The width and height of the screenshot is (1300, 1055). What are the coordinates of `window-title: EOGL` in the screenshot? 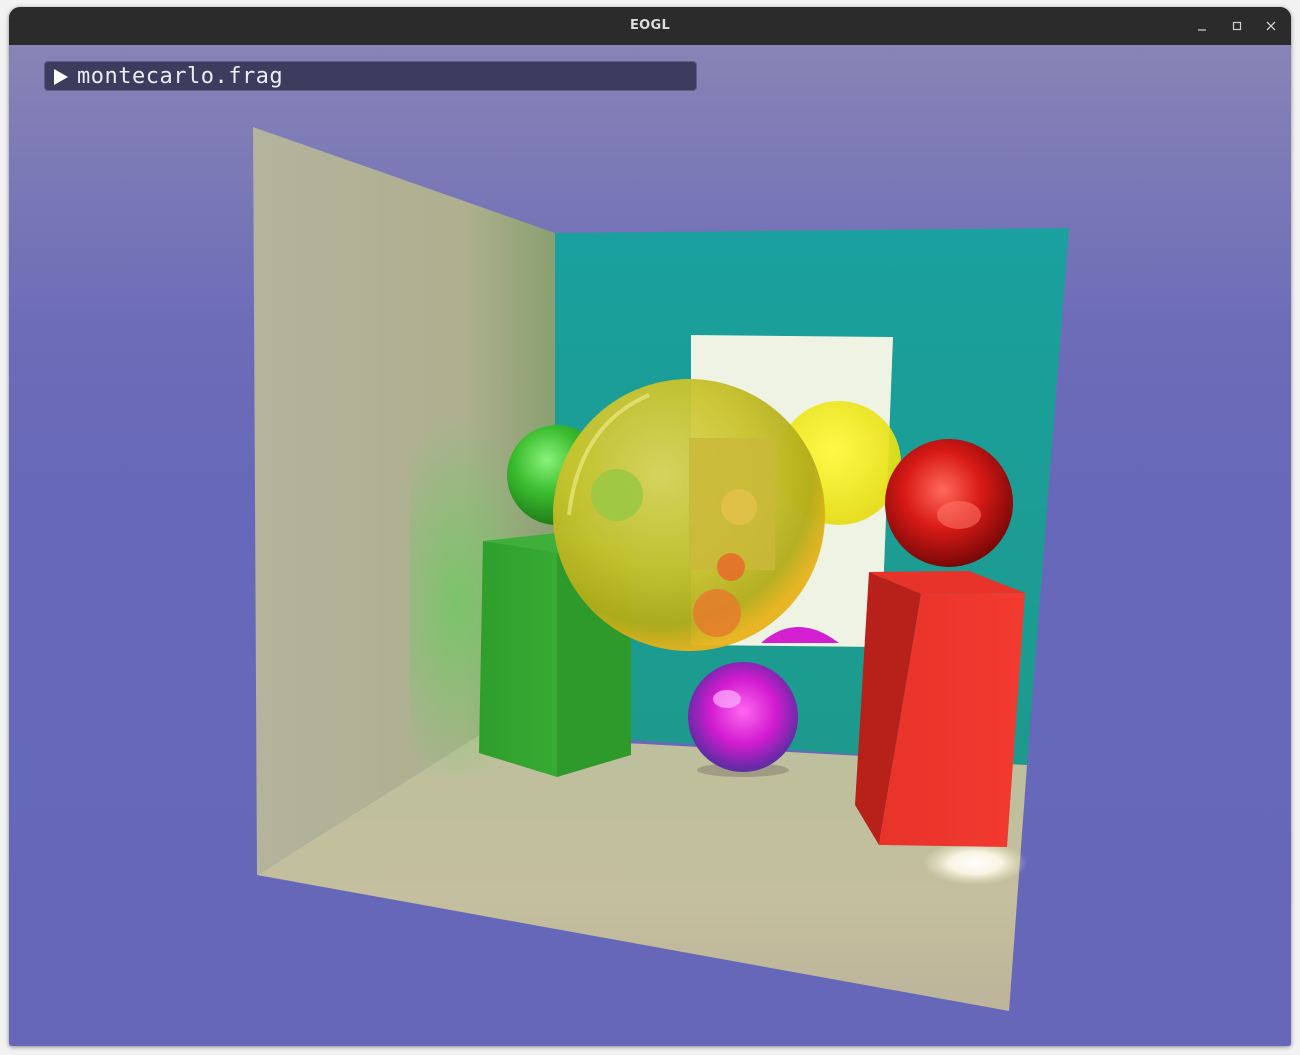 It's located at (650, 25).